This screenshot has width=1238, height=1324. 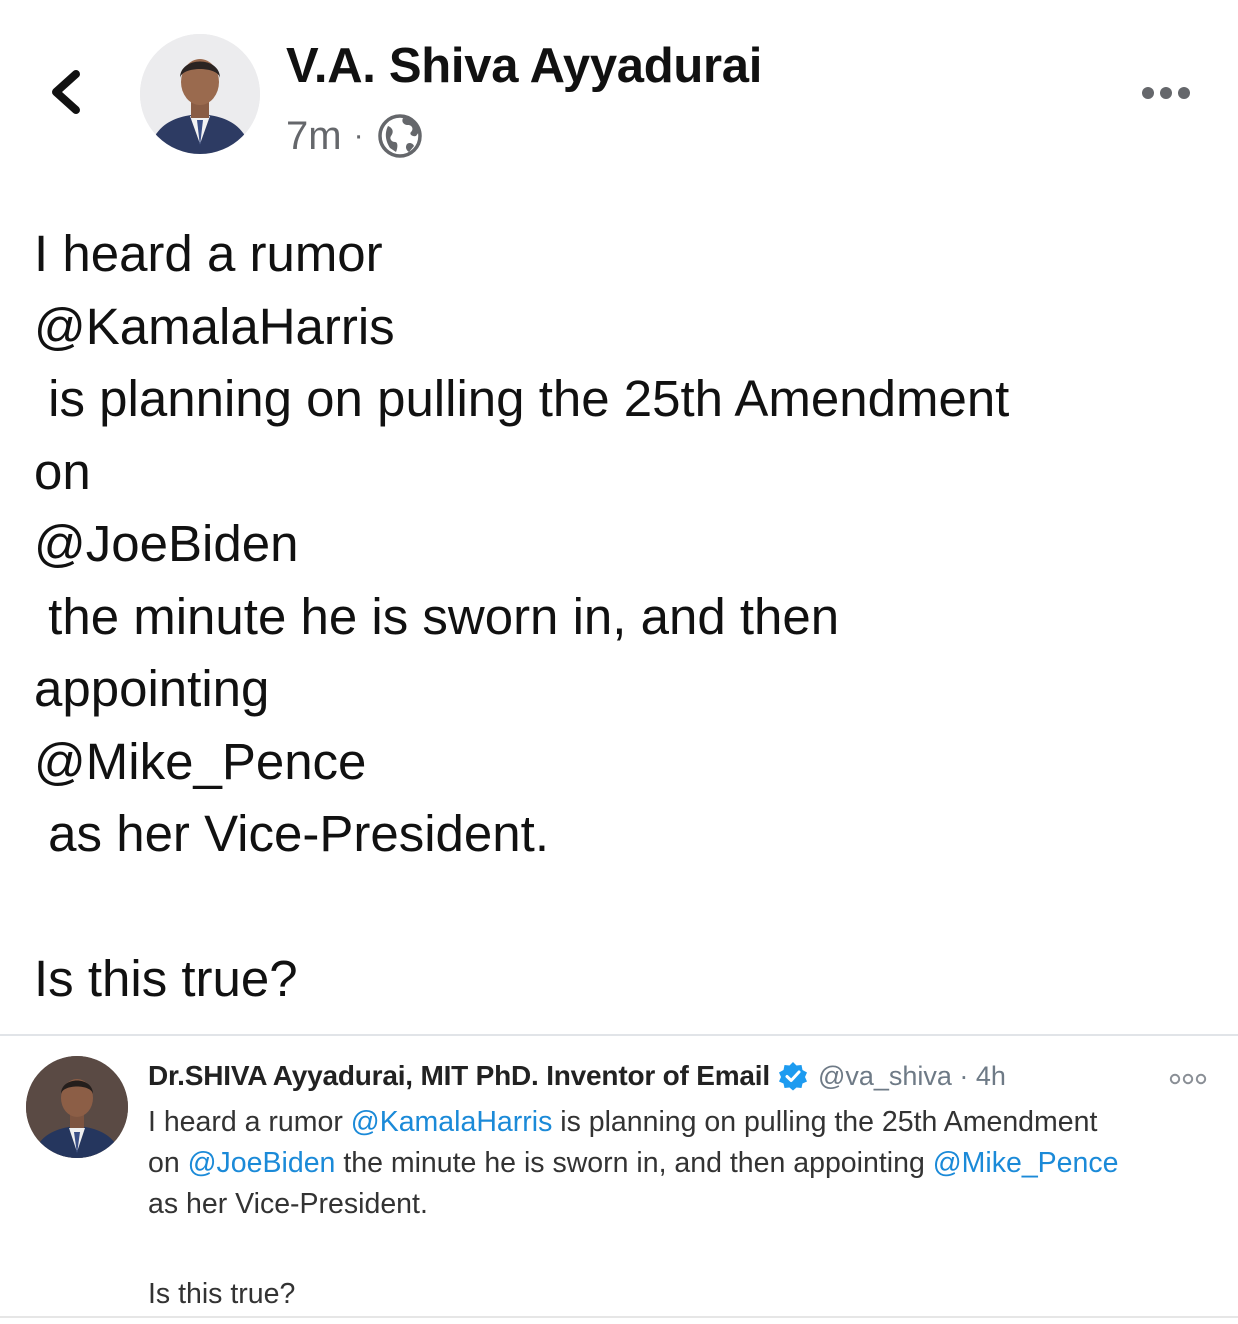 What do you see at coordinates (399, 136) in the screenshot?
I see `globe-icon` at bounding box center [399, 136].